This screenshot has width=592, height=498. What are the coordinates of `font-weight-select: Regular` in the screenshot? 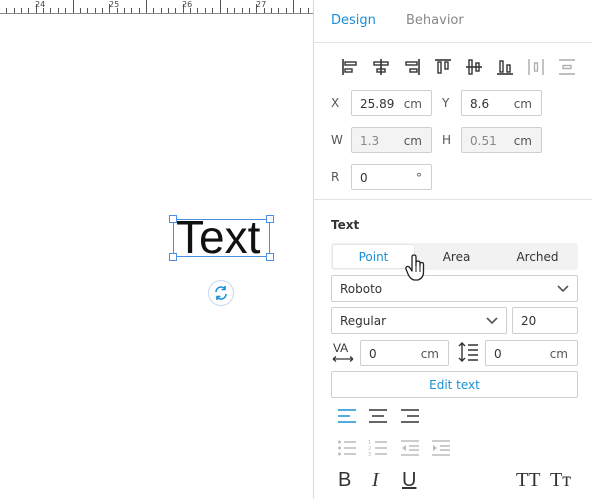 It's located at (419, 320).